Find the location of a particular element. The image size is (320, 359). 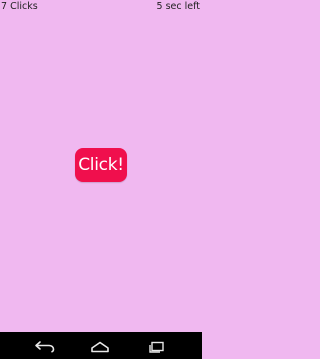

home-icon is located at coordinates (100, 346).